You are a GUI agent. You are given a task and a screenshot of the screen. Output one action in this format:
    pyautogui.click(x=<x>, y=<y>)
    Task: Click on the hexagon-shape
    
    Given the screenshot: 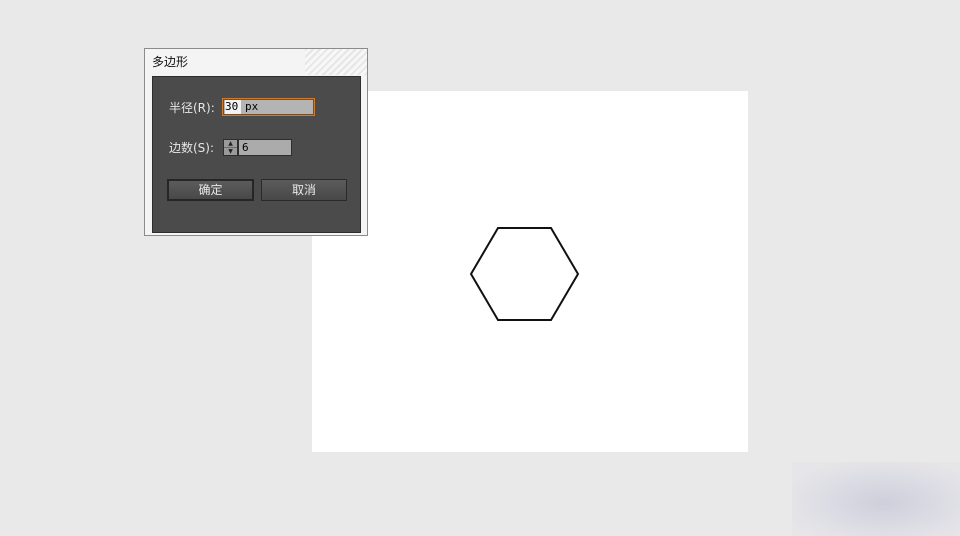 What is the action you would take?
    pyautogui.click(x=524, y=274)
    